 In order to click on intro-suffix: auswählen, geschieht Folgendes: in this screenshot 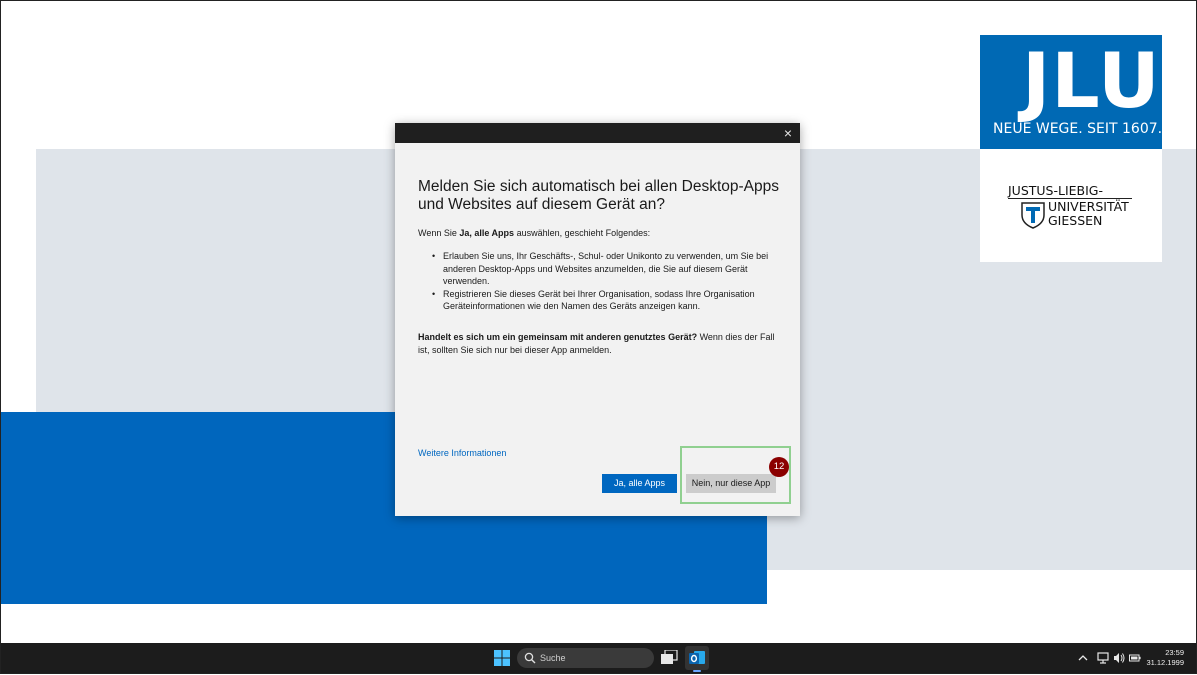, I will do `click(582, 233)`.